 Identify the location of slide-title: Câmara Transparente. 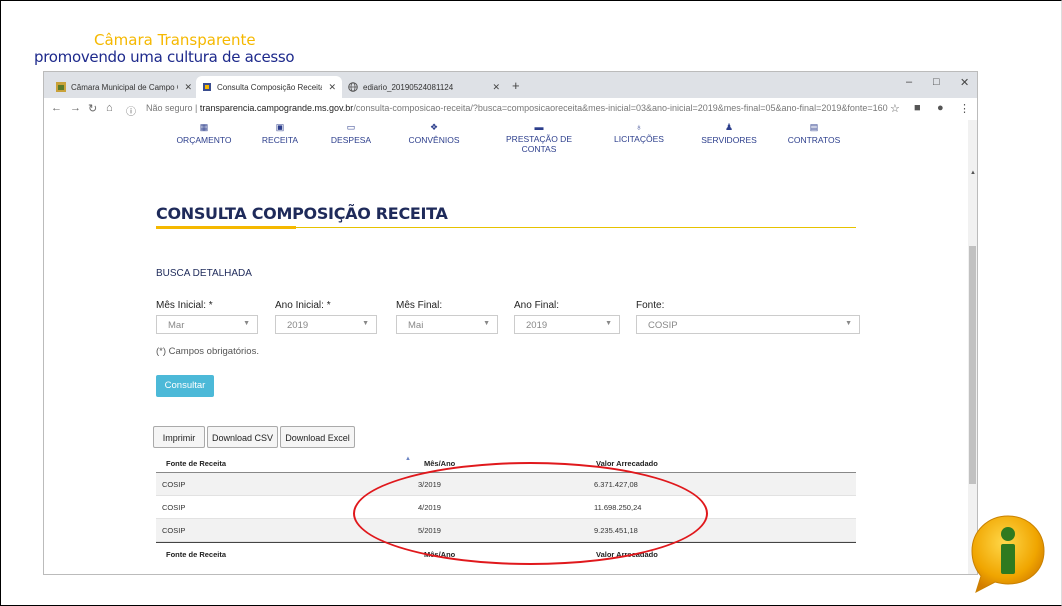
(175, 40).